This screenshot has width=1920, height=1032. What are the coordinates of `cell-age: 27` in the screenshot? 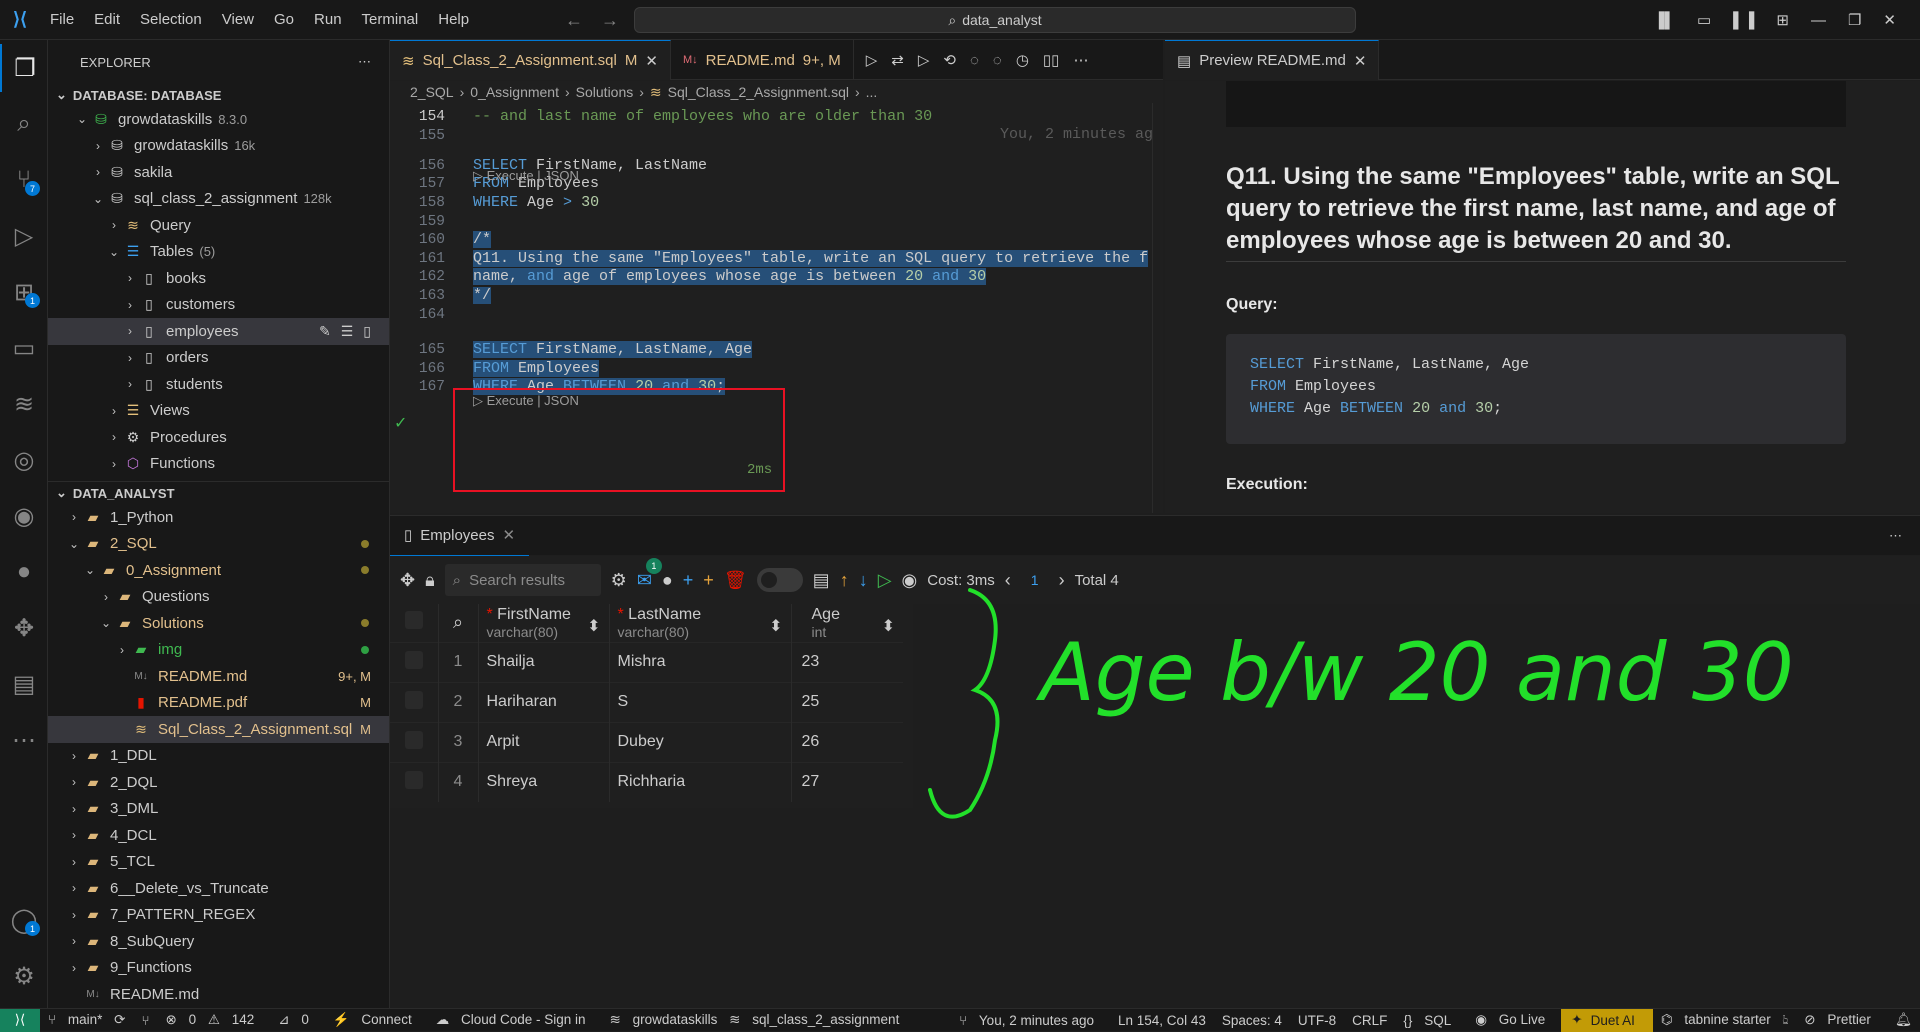 It's located at (847, 781).